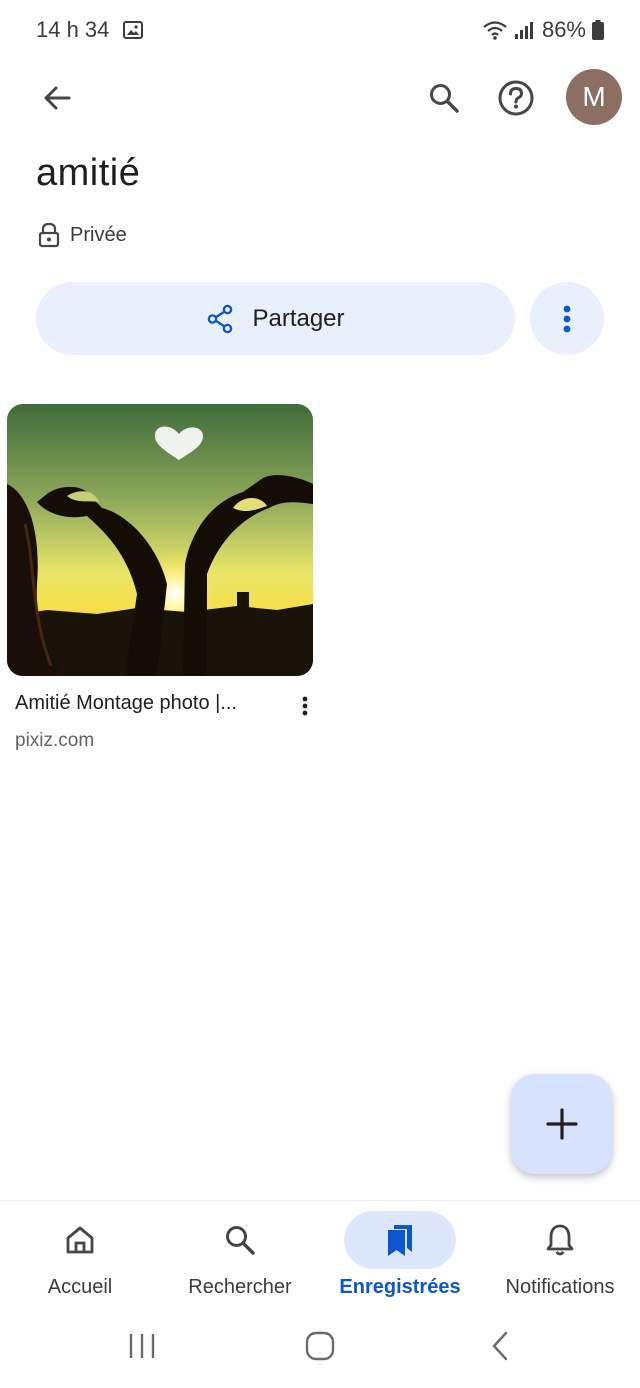  I want to click on saved-item-card: Amitié Montage photo |... pixiz.com, so click(160, 577).